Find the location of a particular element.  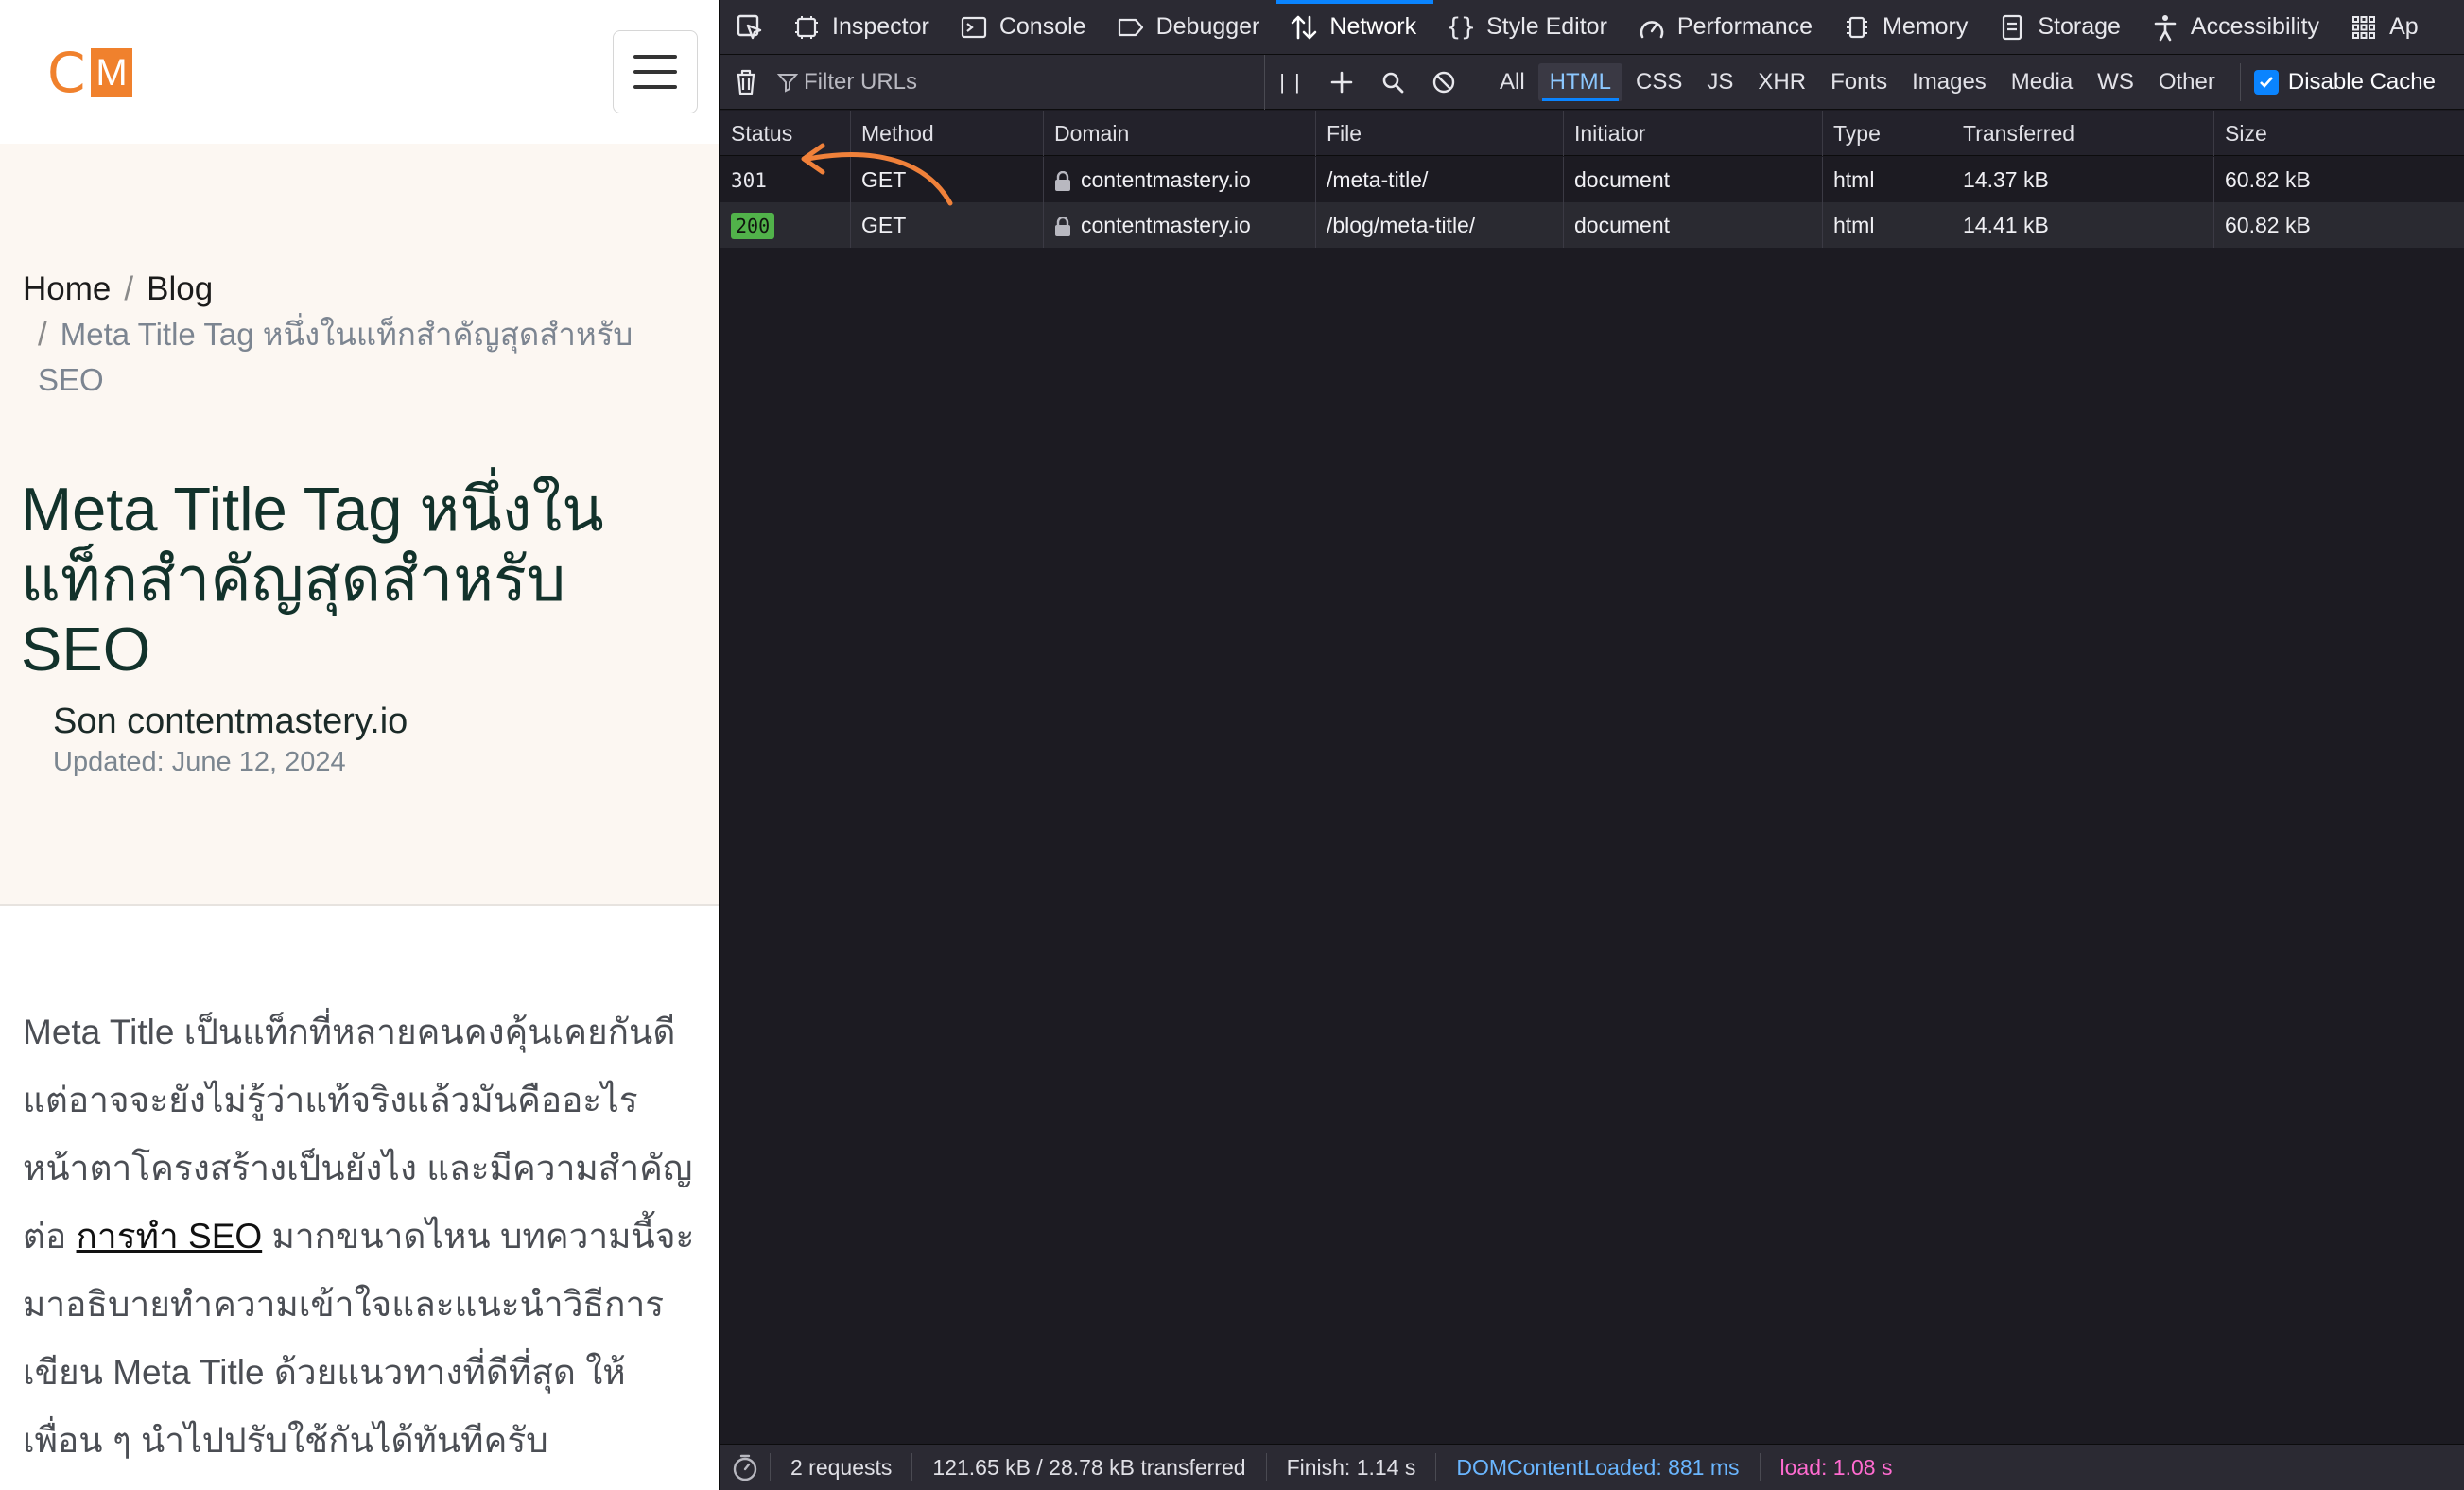

tab-storage: Storage is located at coordinates (2061, 27).